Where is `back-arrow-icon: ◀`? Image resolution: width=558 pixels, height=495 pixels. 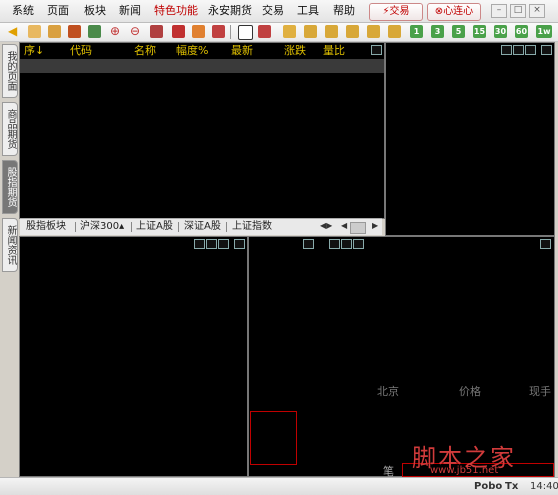 back-arrow-icon: ◀ is located at coordinates (14, 31).